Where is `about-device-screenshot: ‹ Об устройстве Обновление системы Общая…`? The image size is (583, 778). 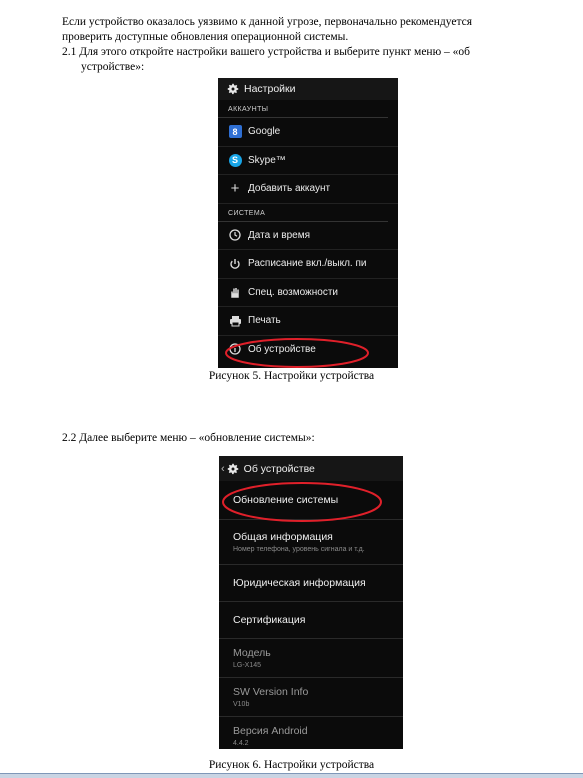 about-device-screenshot: ‹ Об устройстве Обновление системы Общая… is located at coordinates (311, 602).